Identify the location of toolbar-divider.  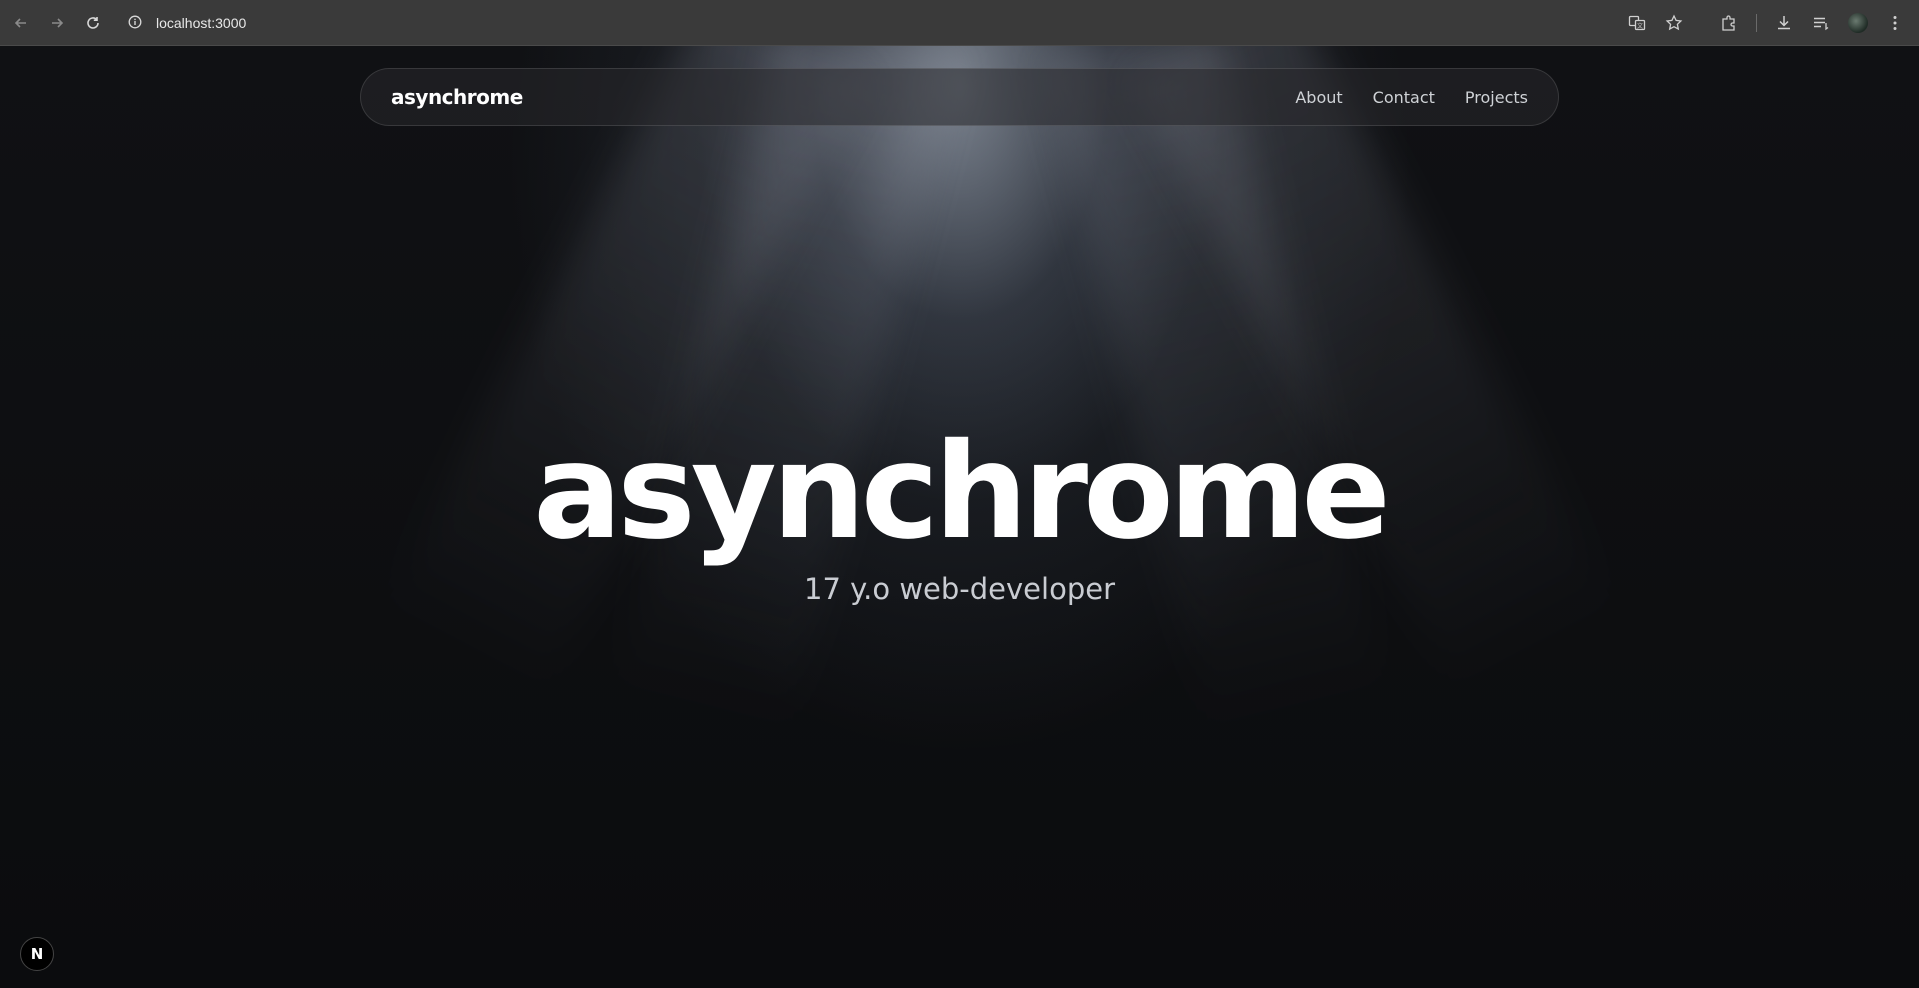
(1756, 23).